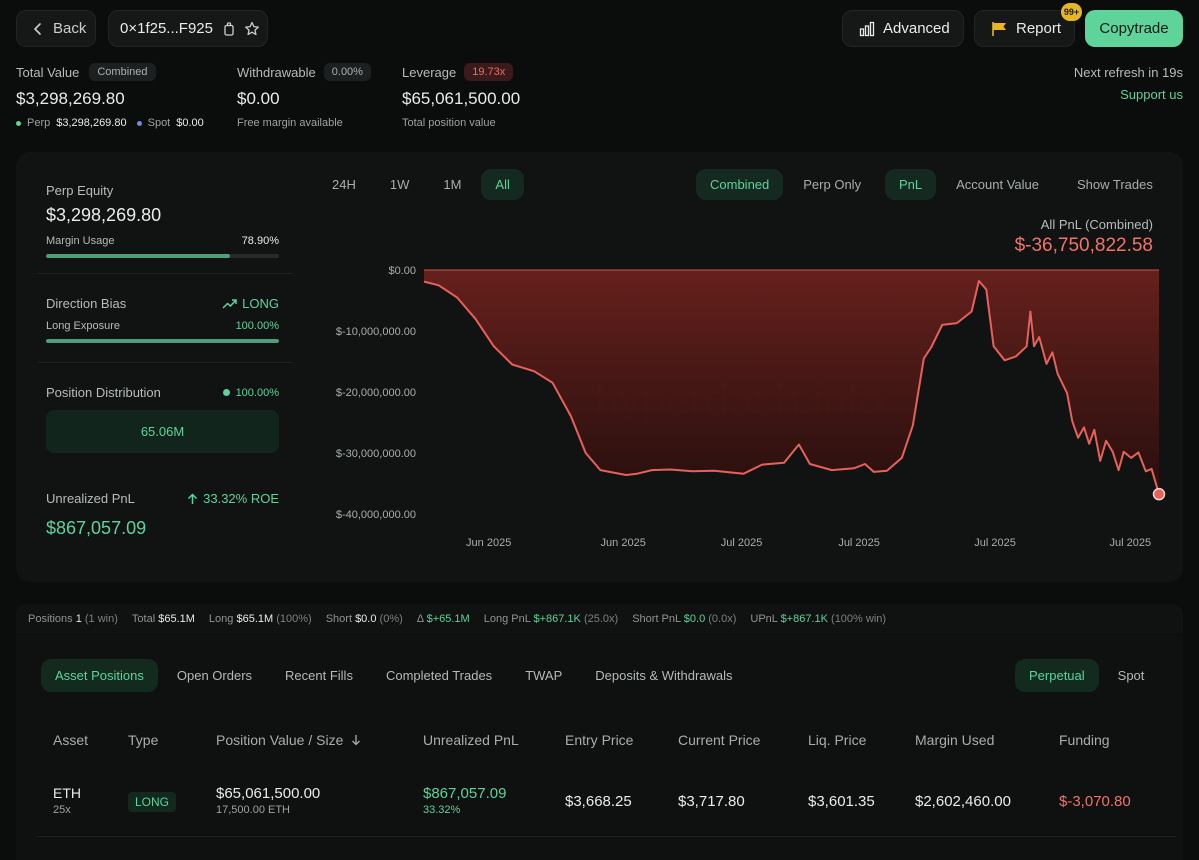 Image resolution: width=1199 pixels, height=860 pixels. What do you see at coordinates (99, 675) in the screenshot?
I see `tab-asset-positions: Asset Positions` at bounding box center [99, 675].